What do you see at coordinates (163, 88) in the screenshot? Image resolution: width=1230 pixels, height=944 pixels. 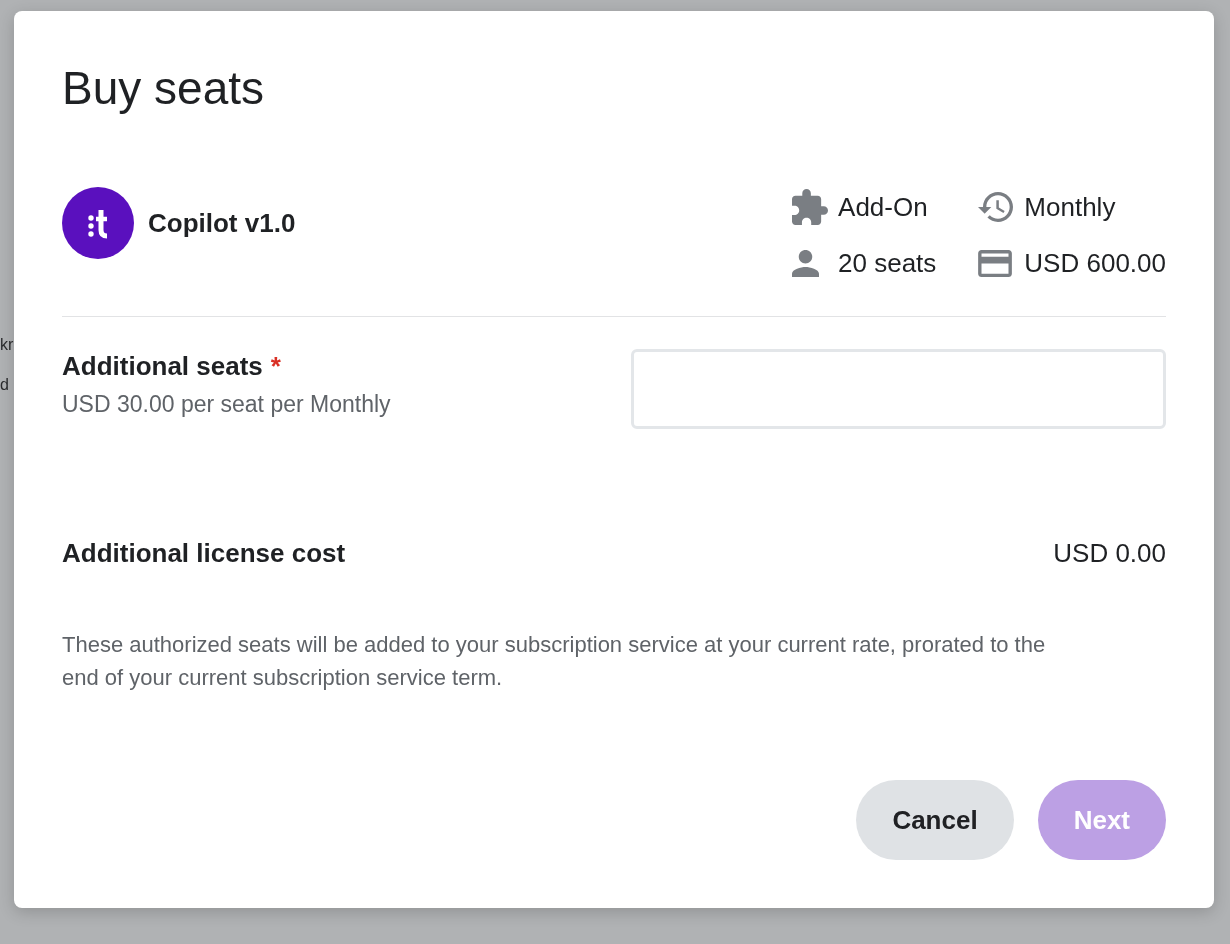 I see `dialog-title: Buy seats` at bounding box center [163, 88].